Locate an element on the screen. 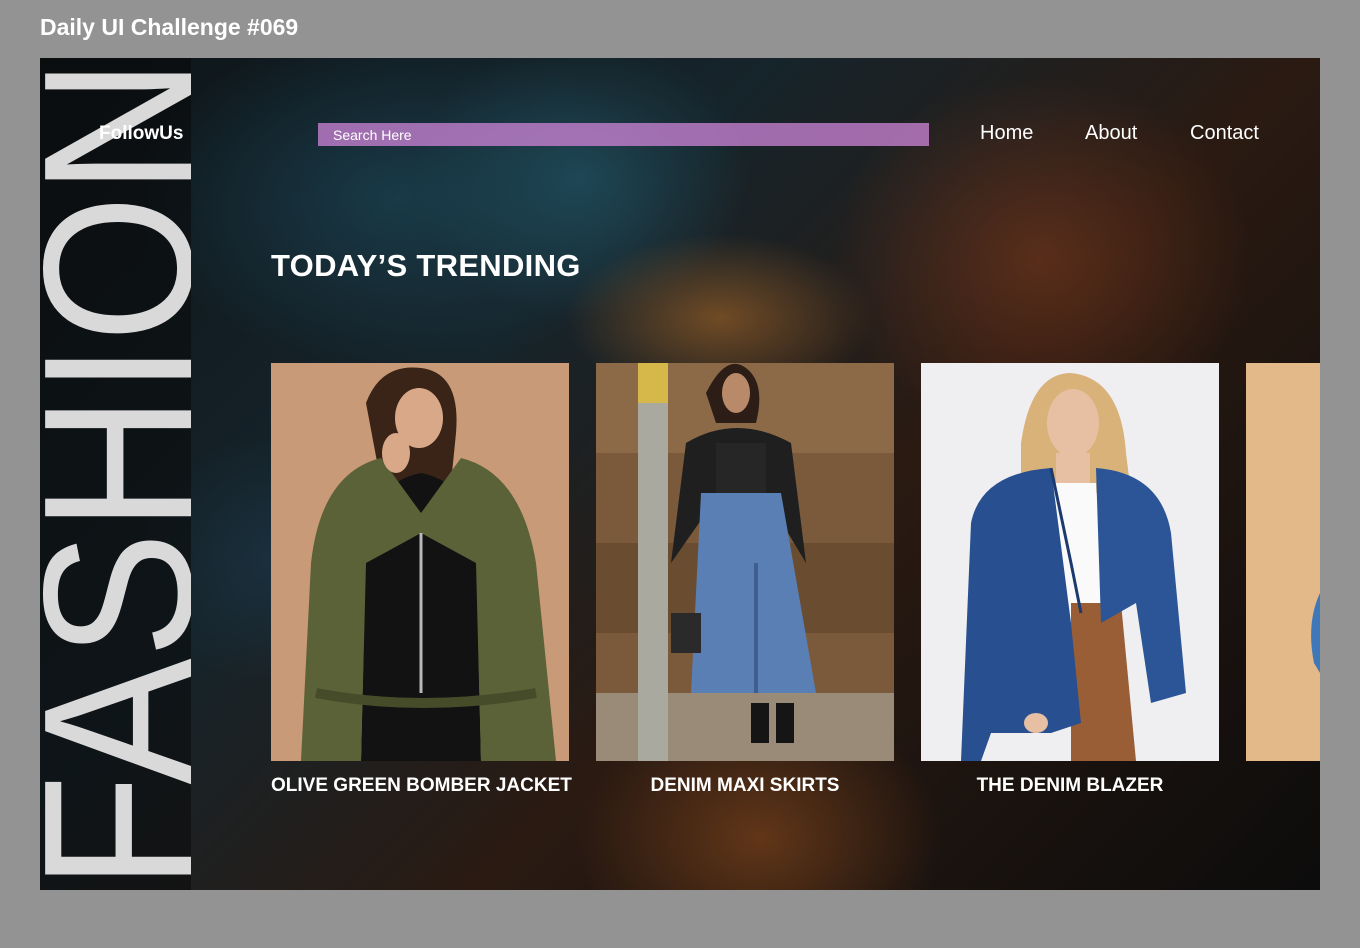 The width and height of the screenshot is (1360, 948). product-label-bomber-jacket: OLIVE GREEN BOMBER JACKET is located at coordinates (421, 786).